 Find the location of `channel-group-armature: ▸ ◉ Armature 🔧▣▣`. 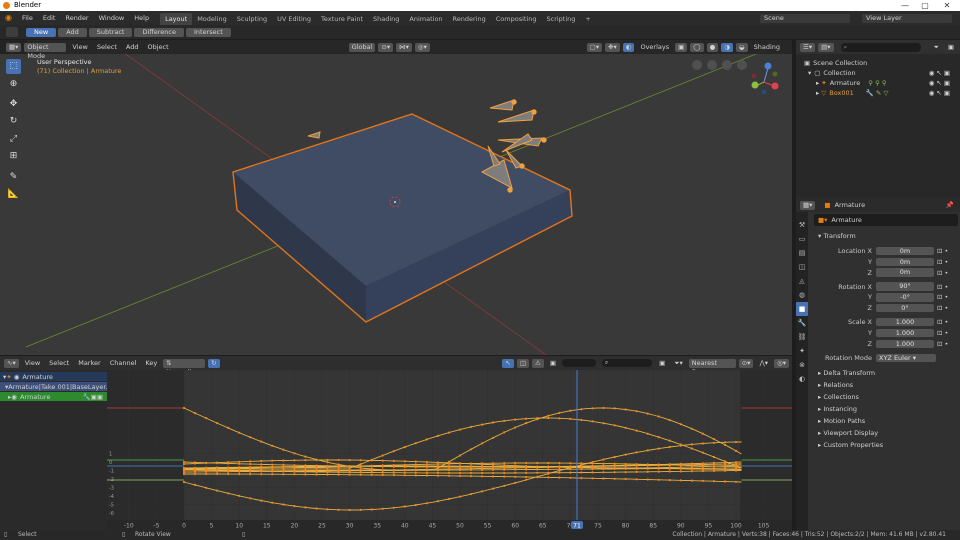

channel-group-armature: ▸ ◉ Armature 🔧▣▣ is located at coordinates (53, 396).